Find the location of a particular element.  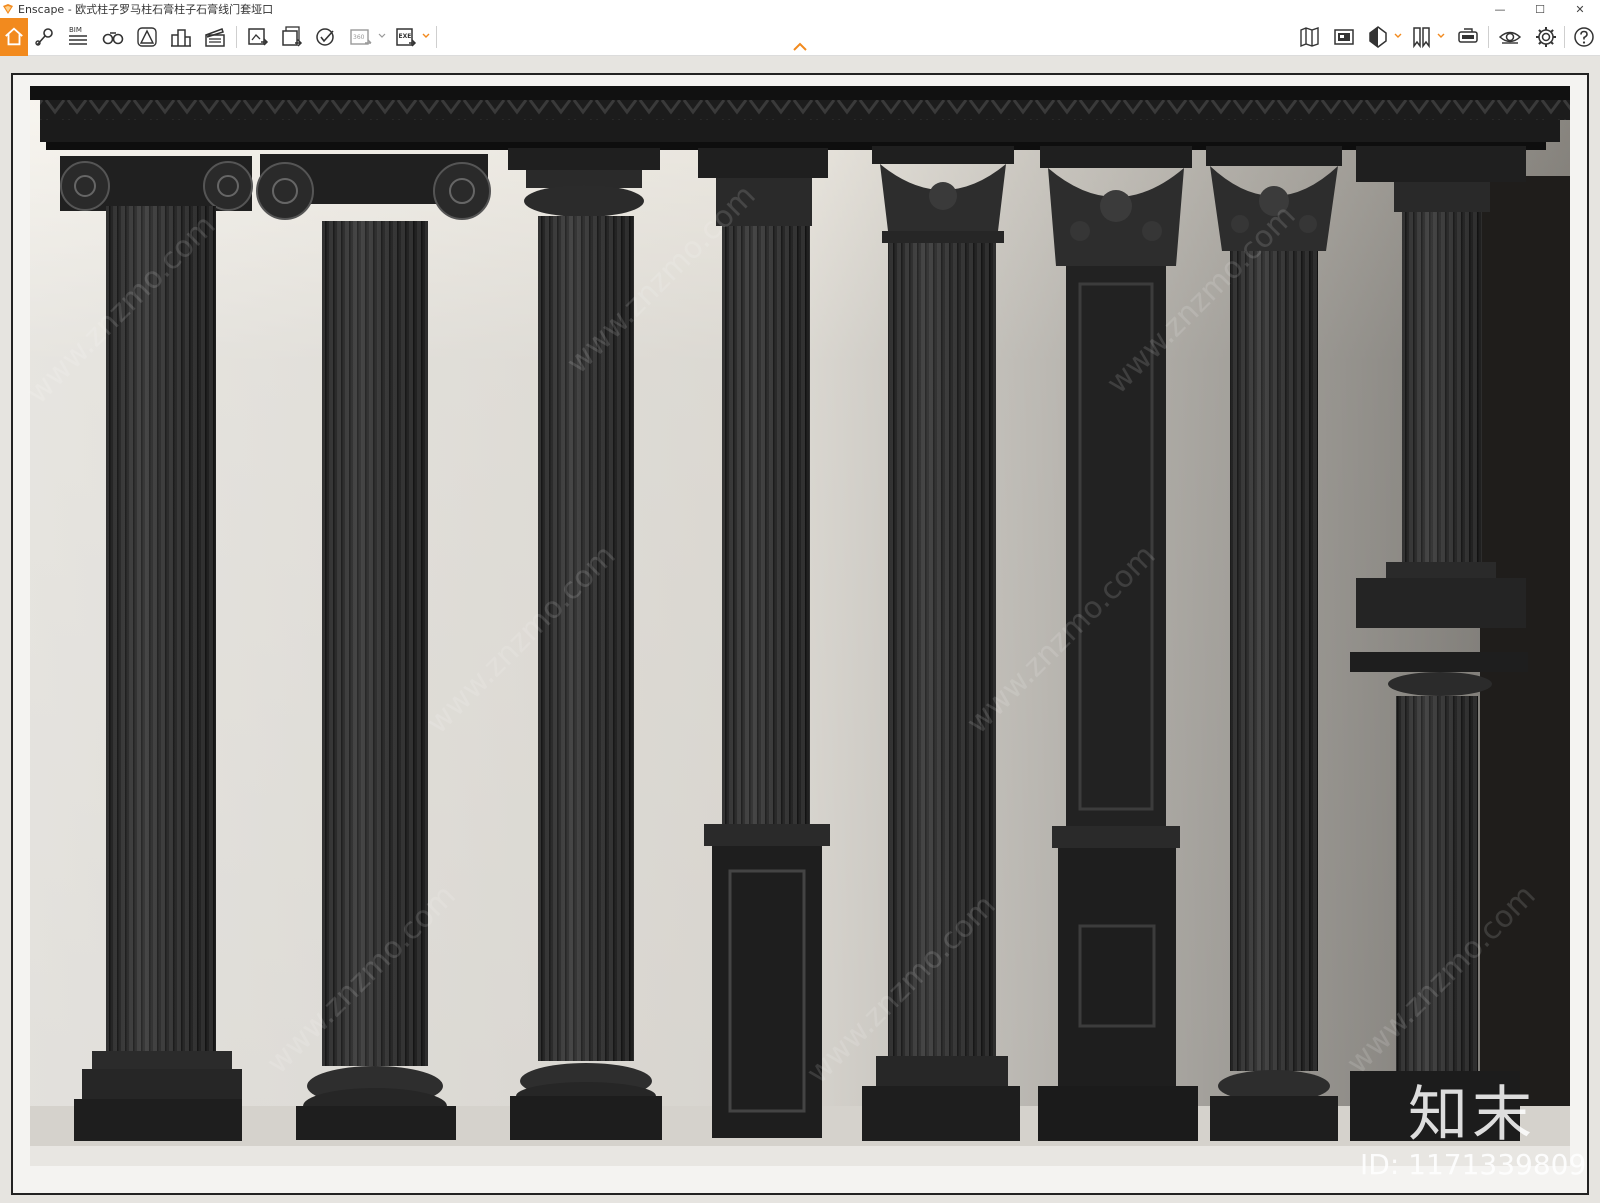

asset-library-button is located at coordinates (45, 37).